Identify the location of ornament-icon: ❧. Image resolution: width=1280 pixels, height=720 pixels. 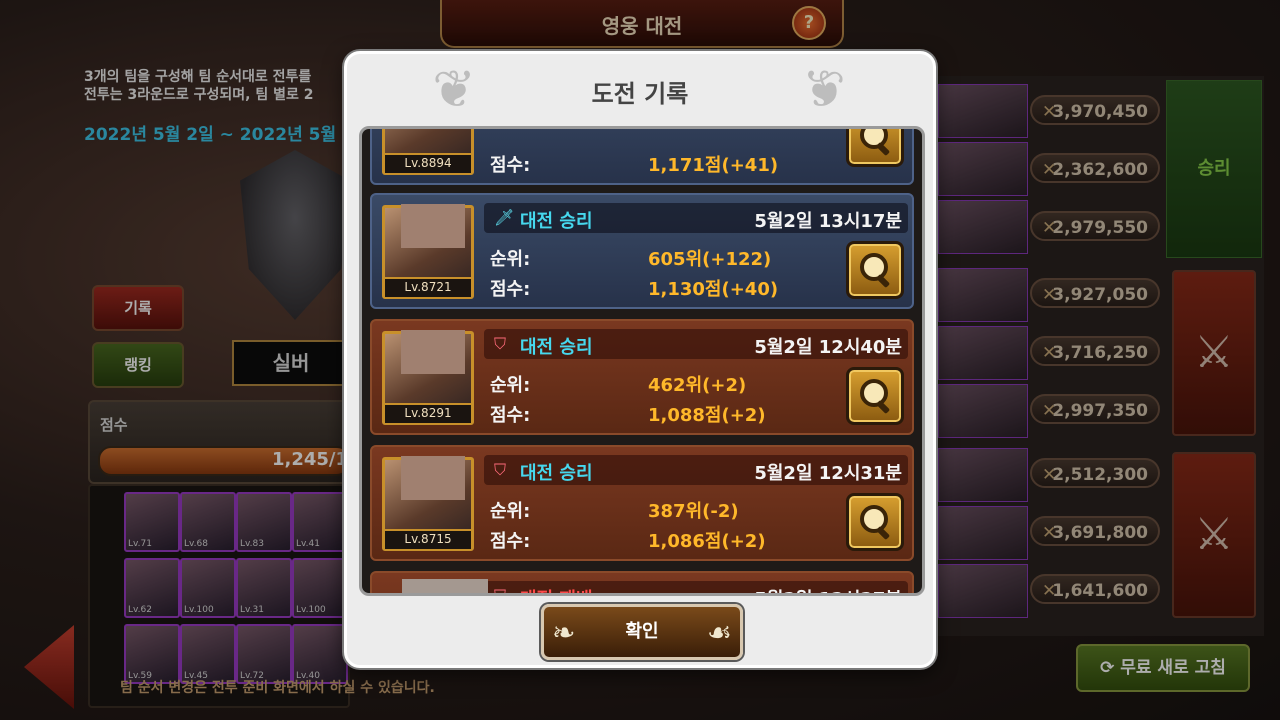
(564, 632).